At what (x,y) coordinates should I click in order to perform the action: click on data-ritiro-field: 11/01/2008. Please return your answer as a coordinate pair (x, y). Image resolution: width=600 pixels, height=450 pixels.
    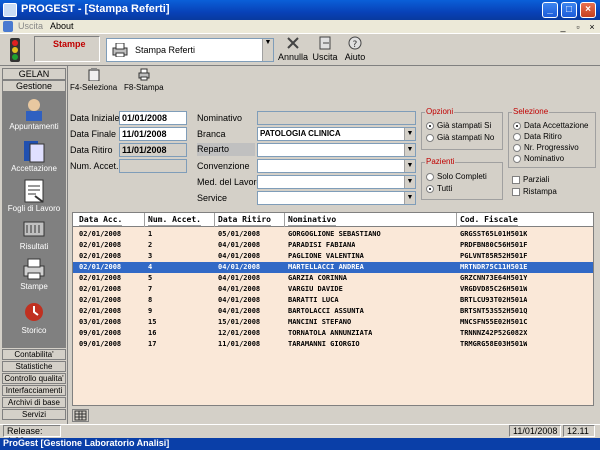
    Looking at the image, I should click on (153, 150).